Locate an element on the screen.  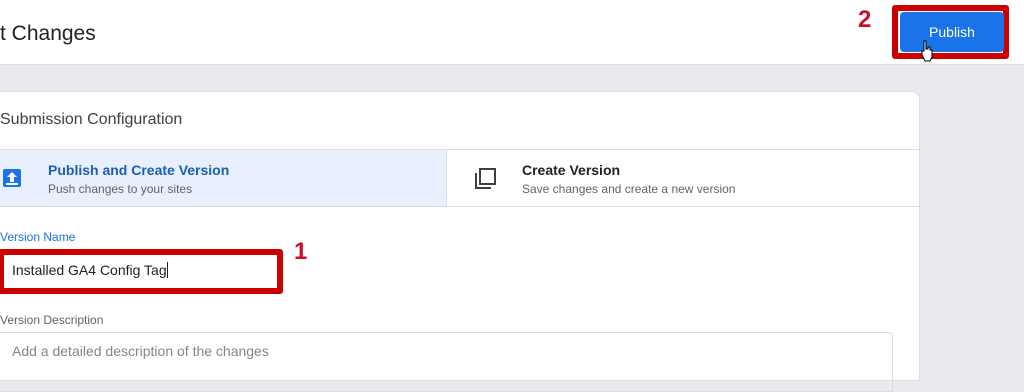
option-title: Publish and Create Version is located at coordinates (139, 170).